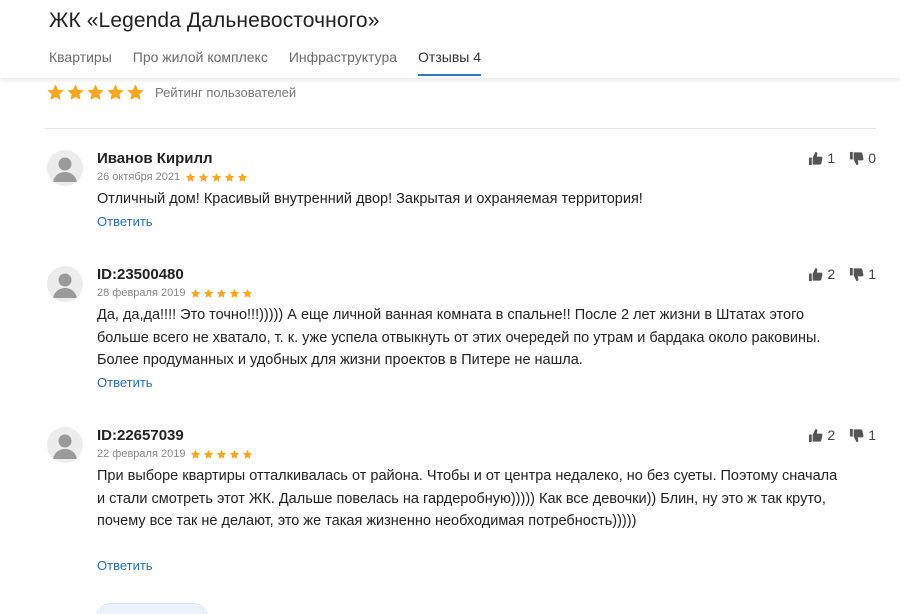  What do you see at coordinates (141, 454) in the screenshot?
I see `review-date: 22 февраля 2019` at bounding box center [141, 454].